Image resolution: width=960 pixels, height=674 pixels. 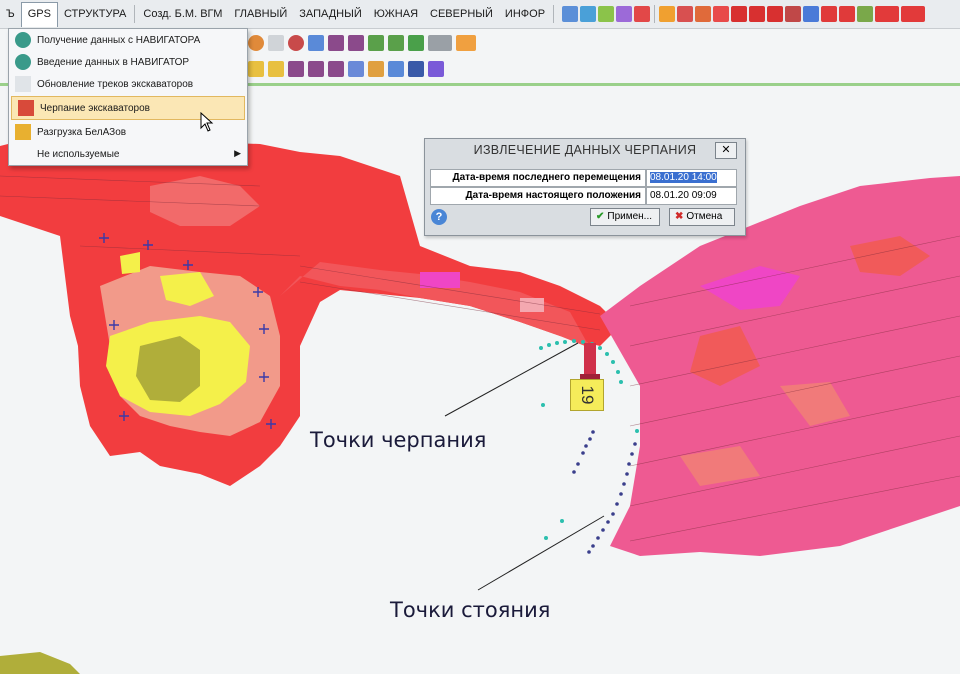 What do you see at coordinates (811, 14) in the screenshot?
I see `arrow-left-icon` at bounding box center [811, 14].